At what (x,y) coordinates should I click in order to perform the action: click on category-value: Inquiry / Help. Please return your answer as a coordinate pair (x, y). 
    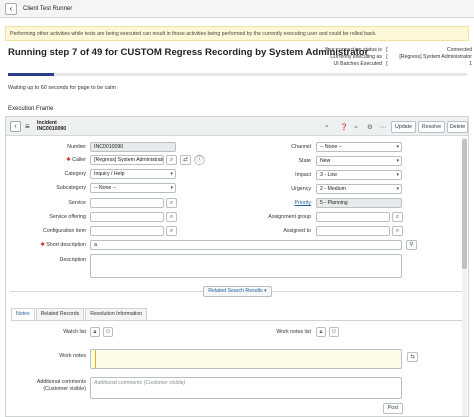
    Looking at the image, I should click on (109, 174).